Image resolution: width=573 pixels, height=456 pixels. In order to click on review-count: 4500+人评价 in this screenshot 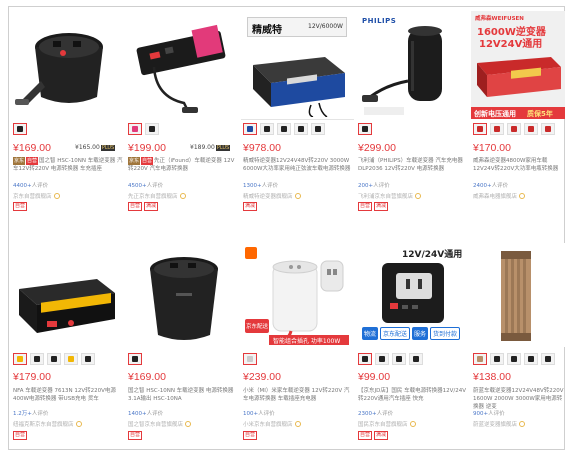, I will do `click(145, 185)`.